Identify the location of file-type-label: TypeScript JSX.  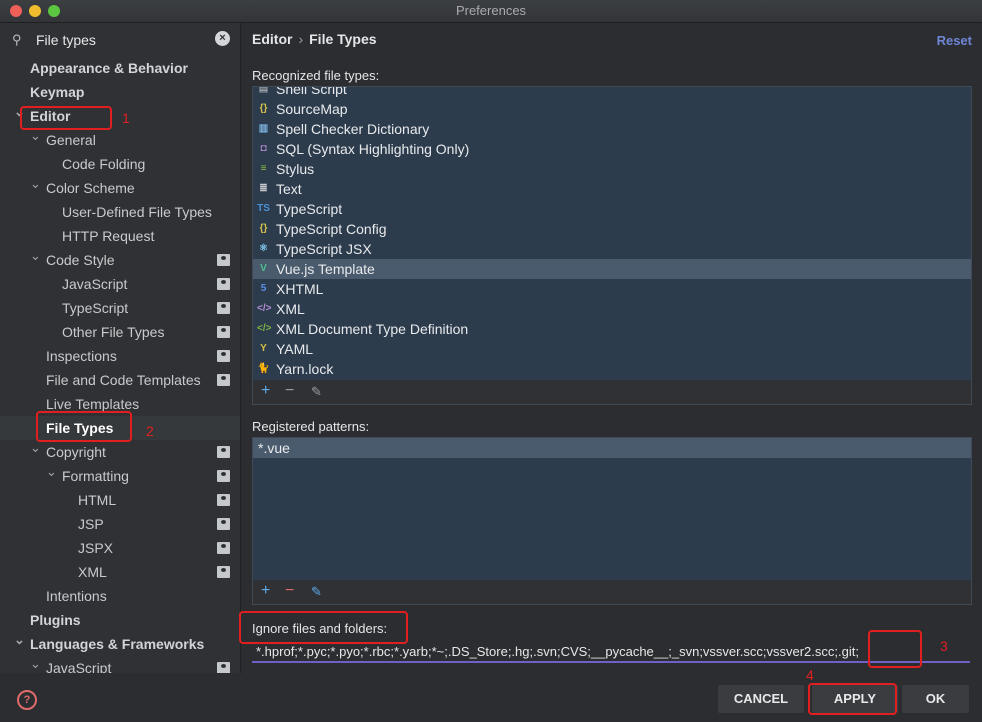
(324, 249).